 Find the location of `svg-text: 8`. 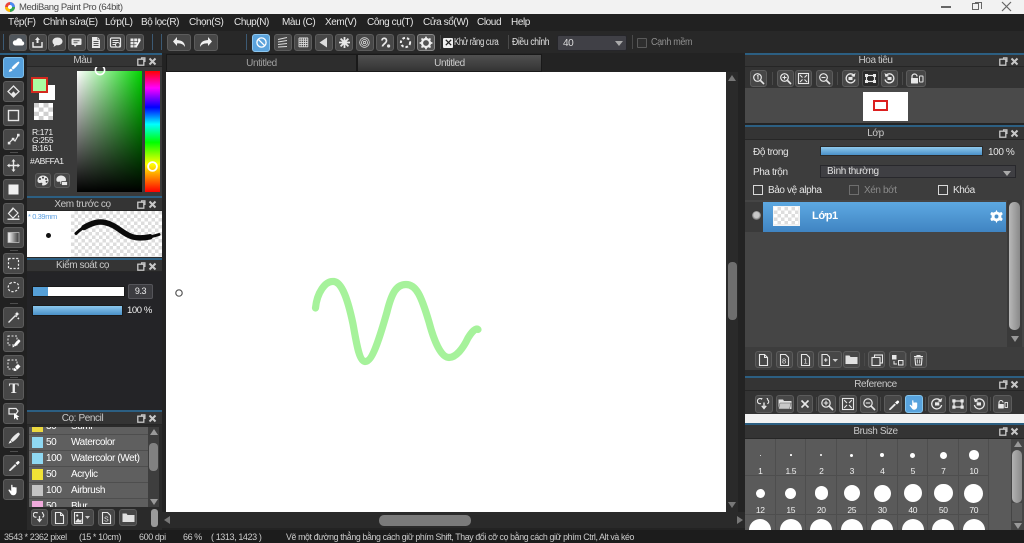

svg-text: 8 is located at coordinates (784, 360).